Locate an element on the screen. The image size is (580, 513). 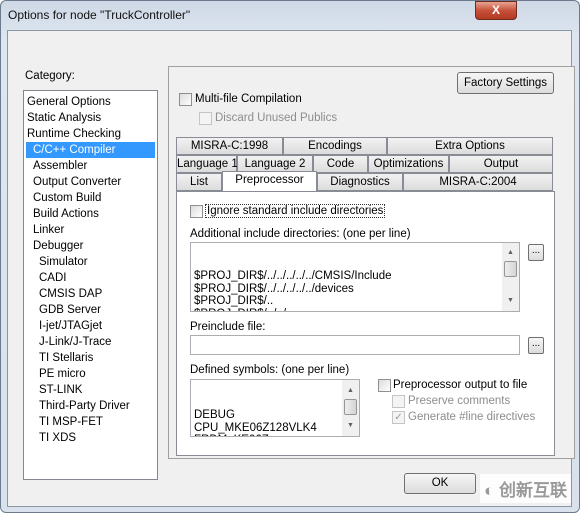
include-scrollbar: ▲ ▼ is located at coordinates (510, 277).